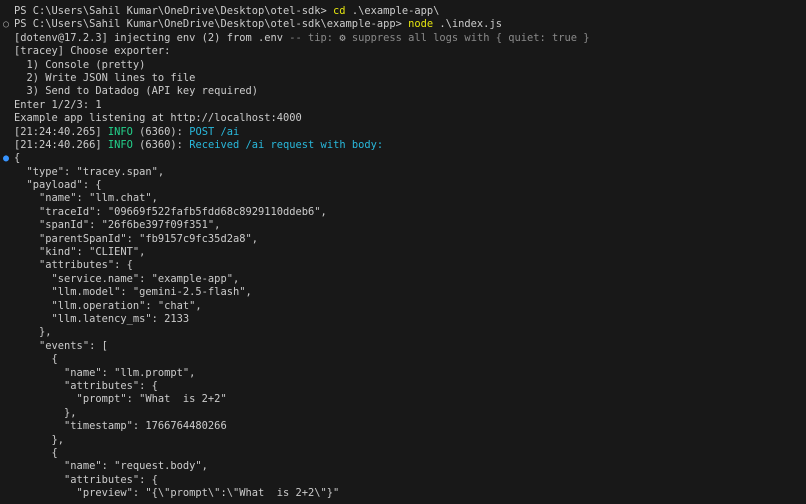  What do you see at coordinates (105, 77) in the screenshot?
I see `tracey-line: 2) Write JSON lines to file` at bounding box center [105, 77].